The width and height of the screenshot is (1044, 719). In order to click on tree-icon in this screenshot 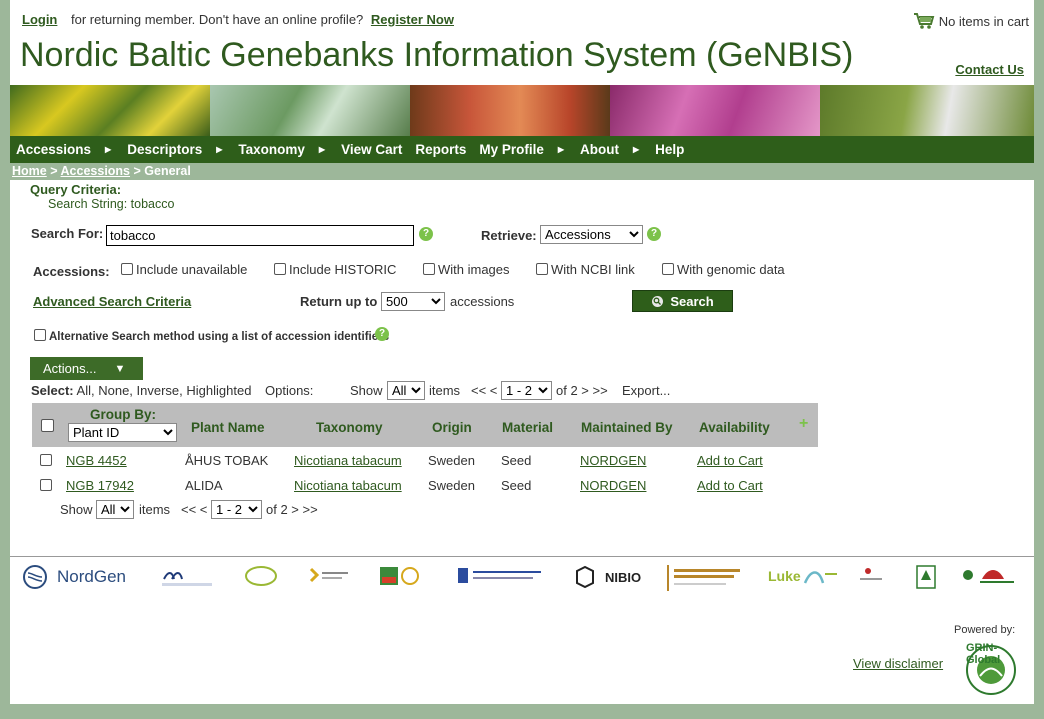, I will do `click(926, 577)`.